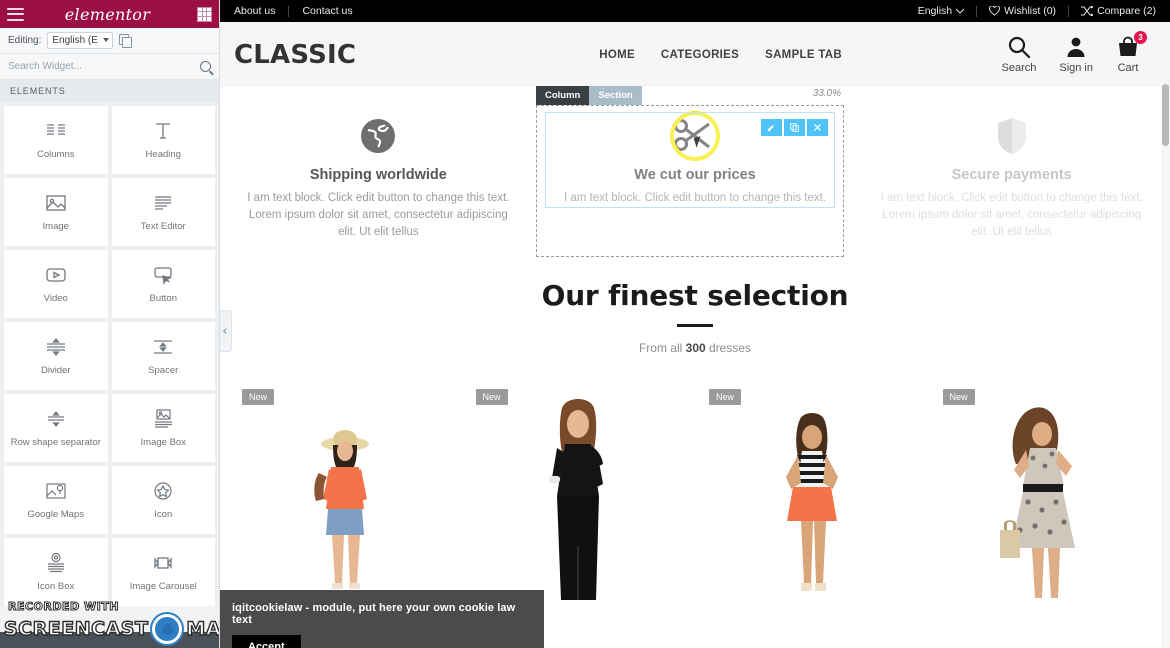 The image size is (1170, 648). I want to click on panel-collapse-handle, so click(226, 331).